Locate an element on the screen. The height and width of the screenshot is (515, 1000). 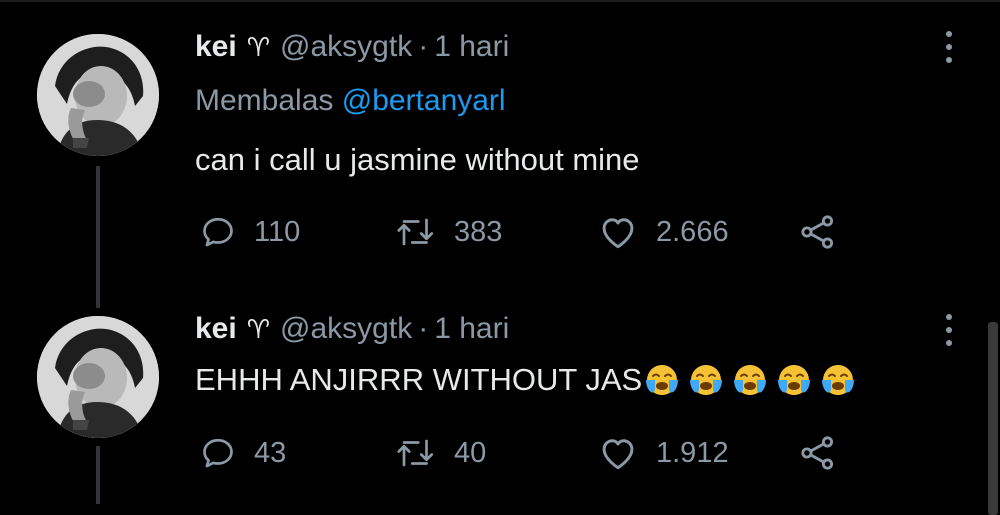
scrollbar is located at coordinates (993, 418).